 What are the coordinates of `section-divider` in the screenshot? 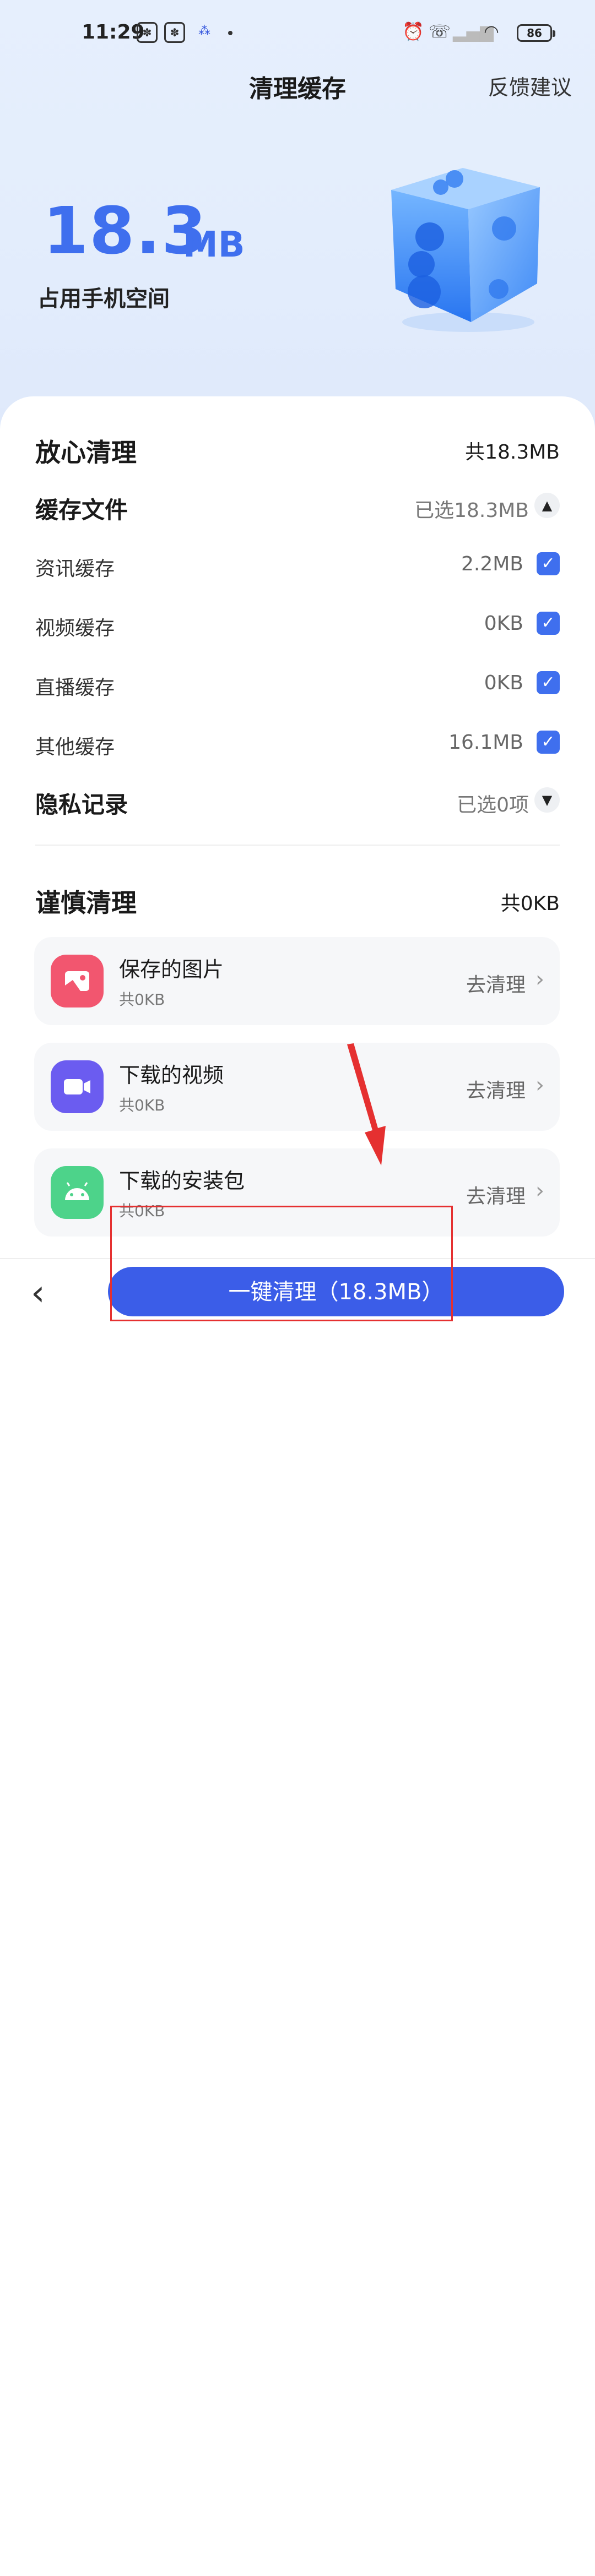 It's located at (297, 845).